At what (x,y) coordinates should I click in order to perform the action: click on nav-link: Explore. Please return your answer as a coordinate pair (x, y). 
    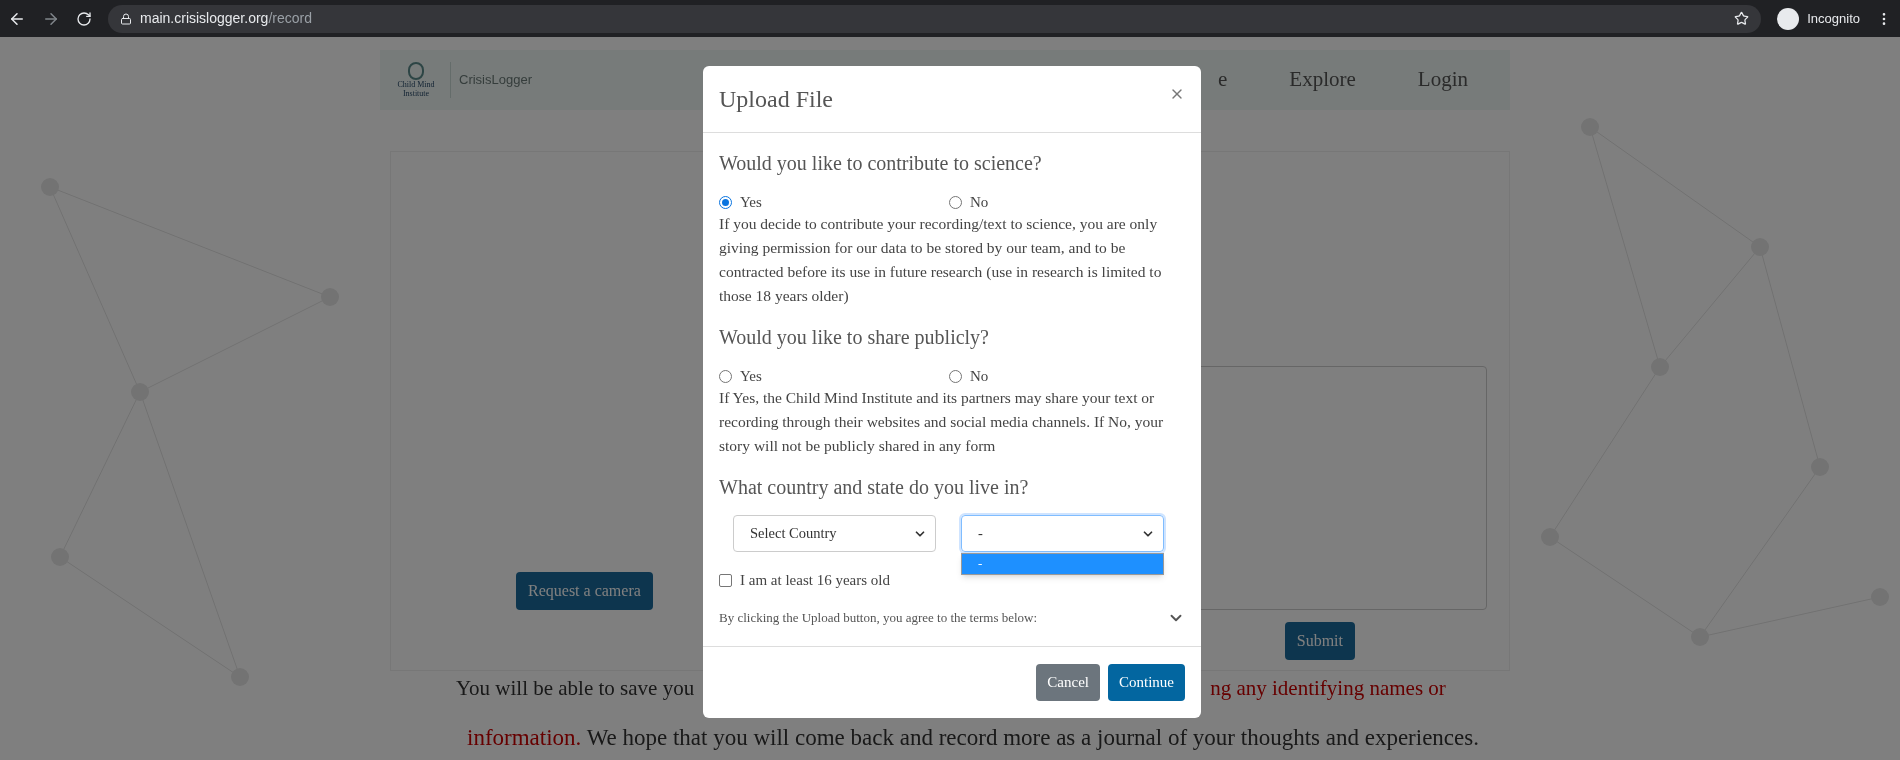
    Looking at the image, I should click on (1322, 80).